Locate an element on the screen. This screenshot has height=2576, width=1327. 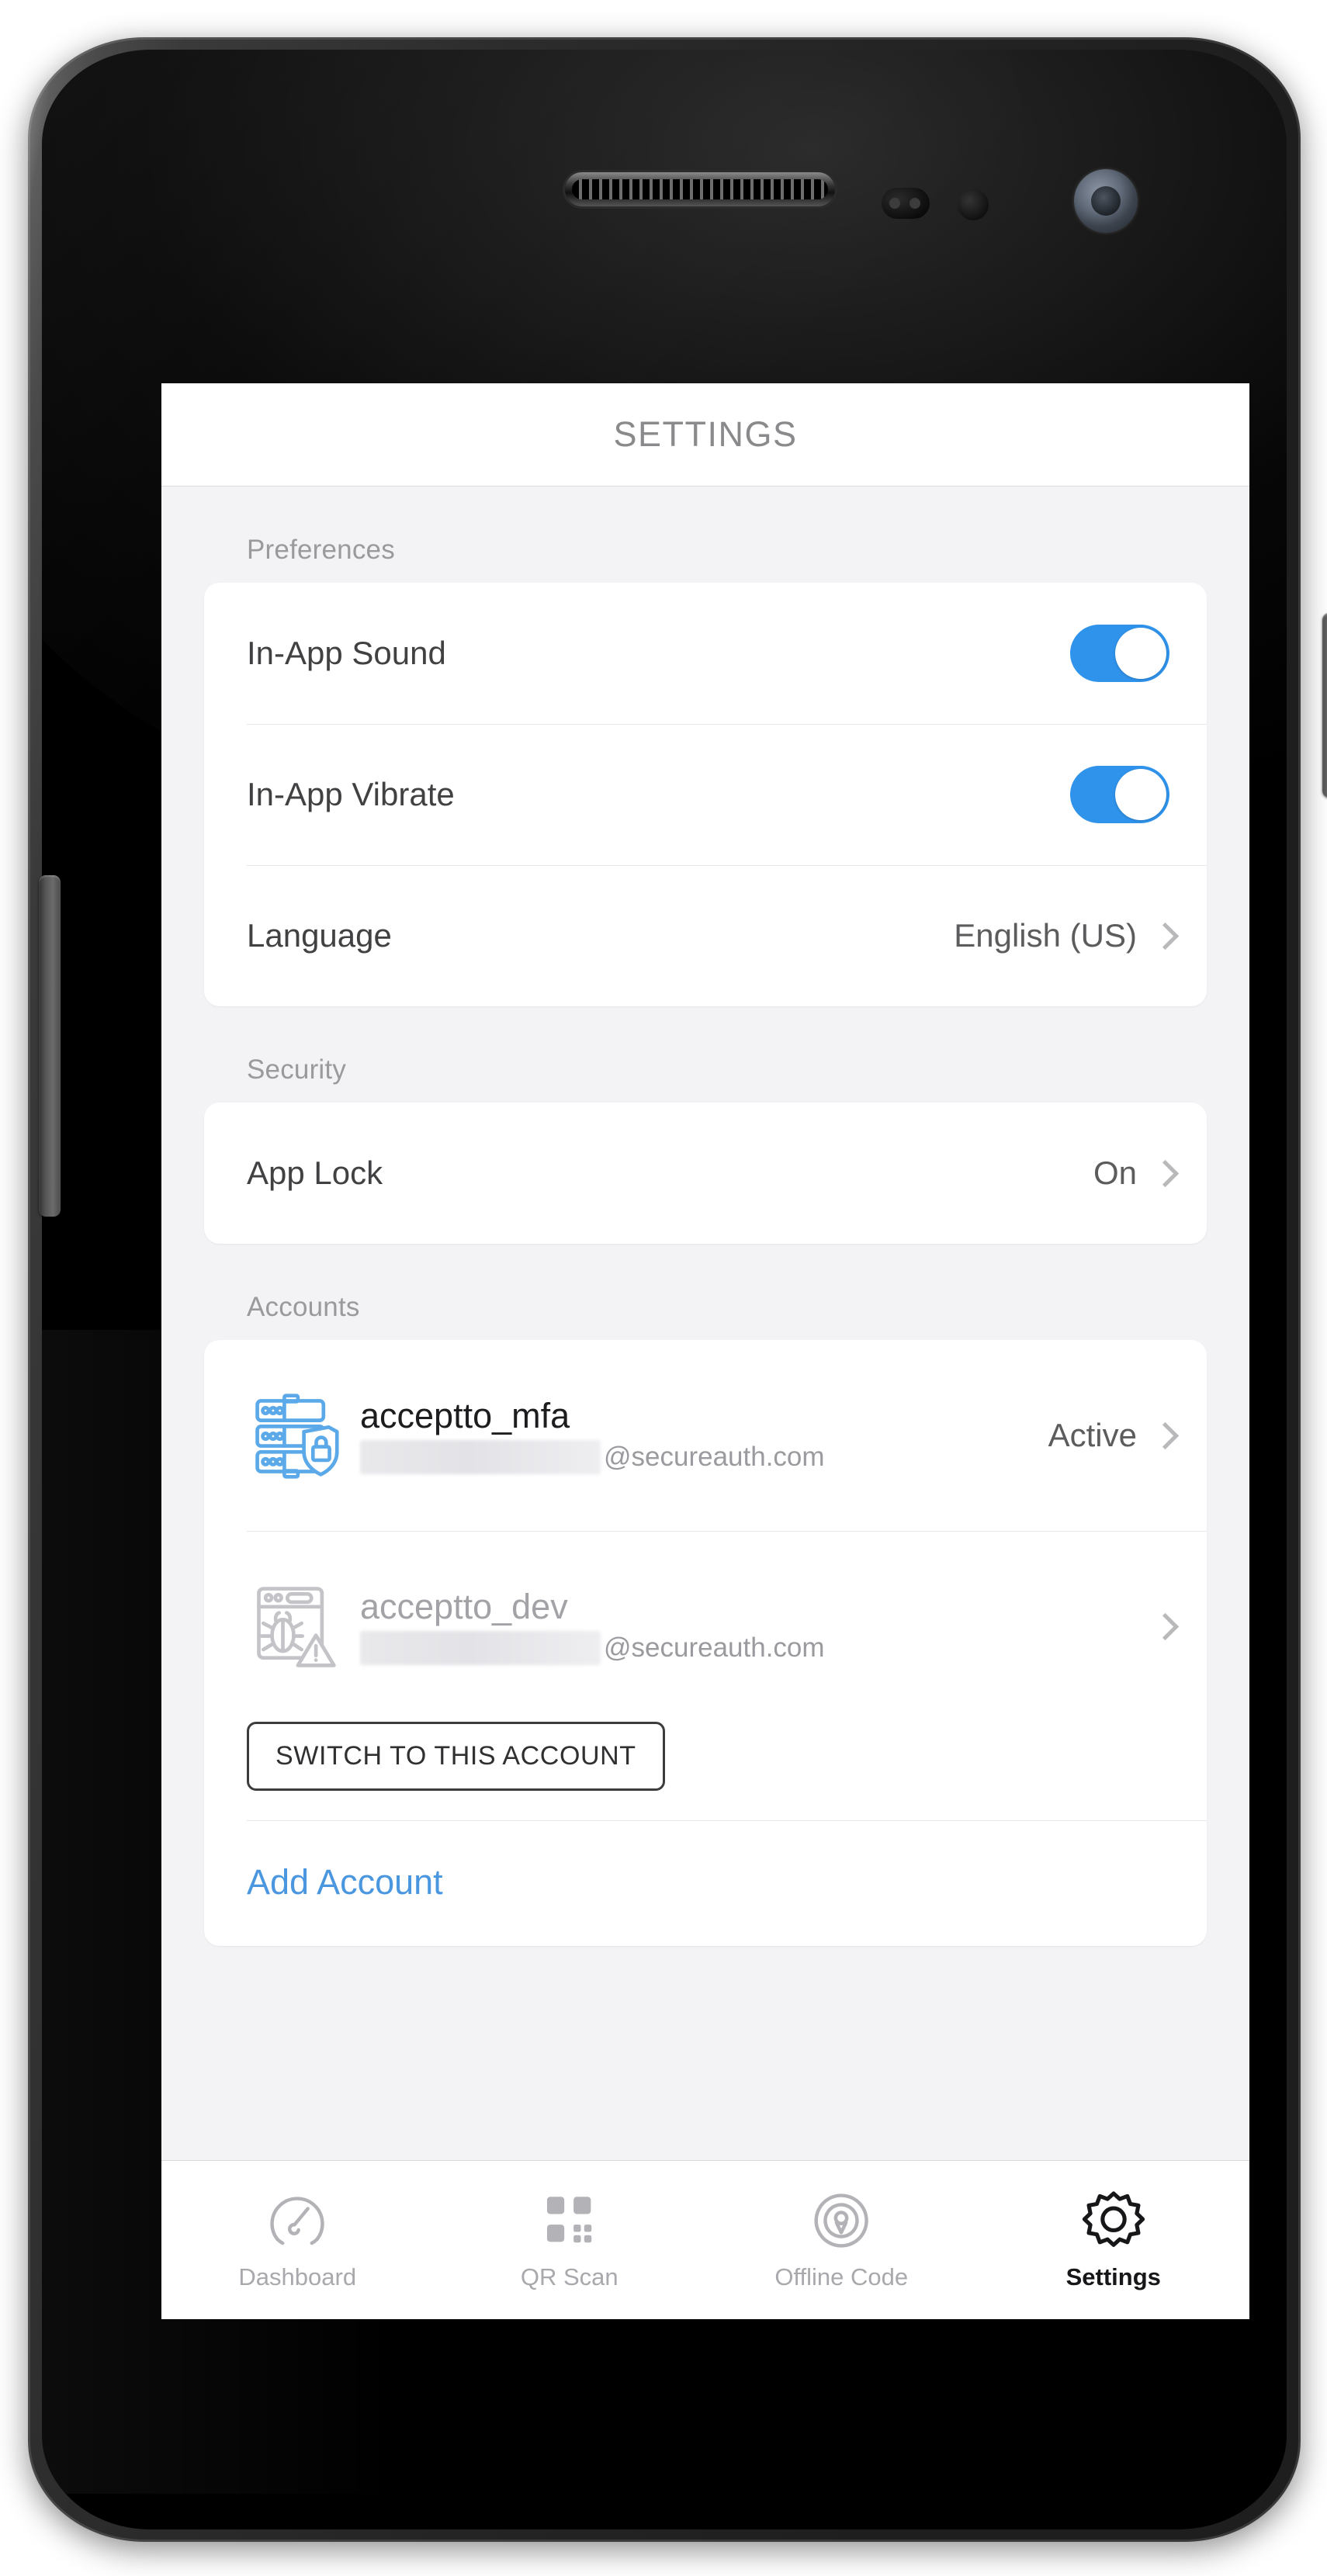
account-name: acceptto_mfa is located at coordinates (465, 1415).